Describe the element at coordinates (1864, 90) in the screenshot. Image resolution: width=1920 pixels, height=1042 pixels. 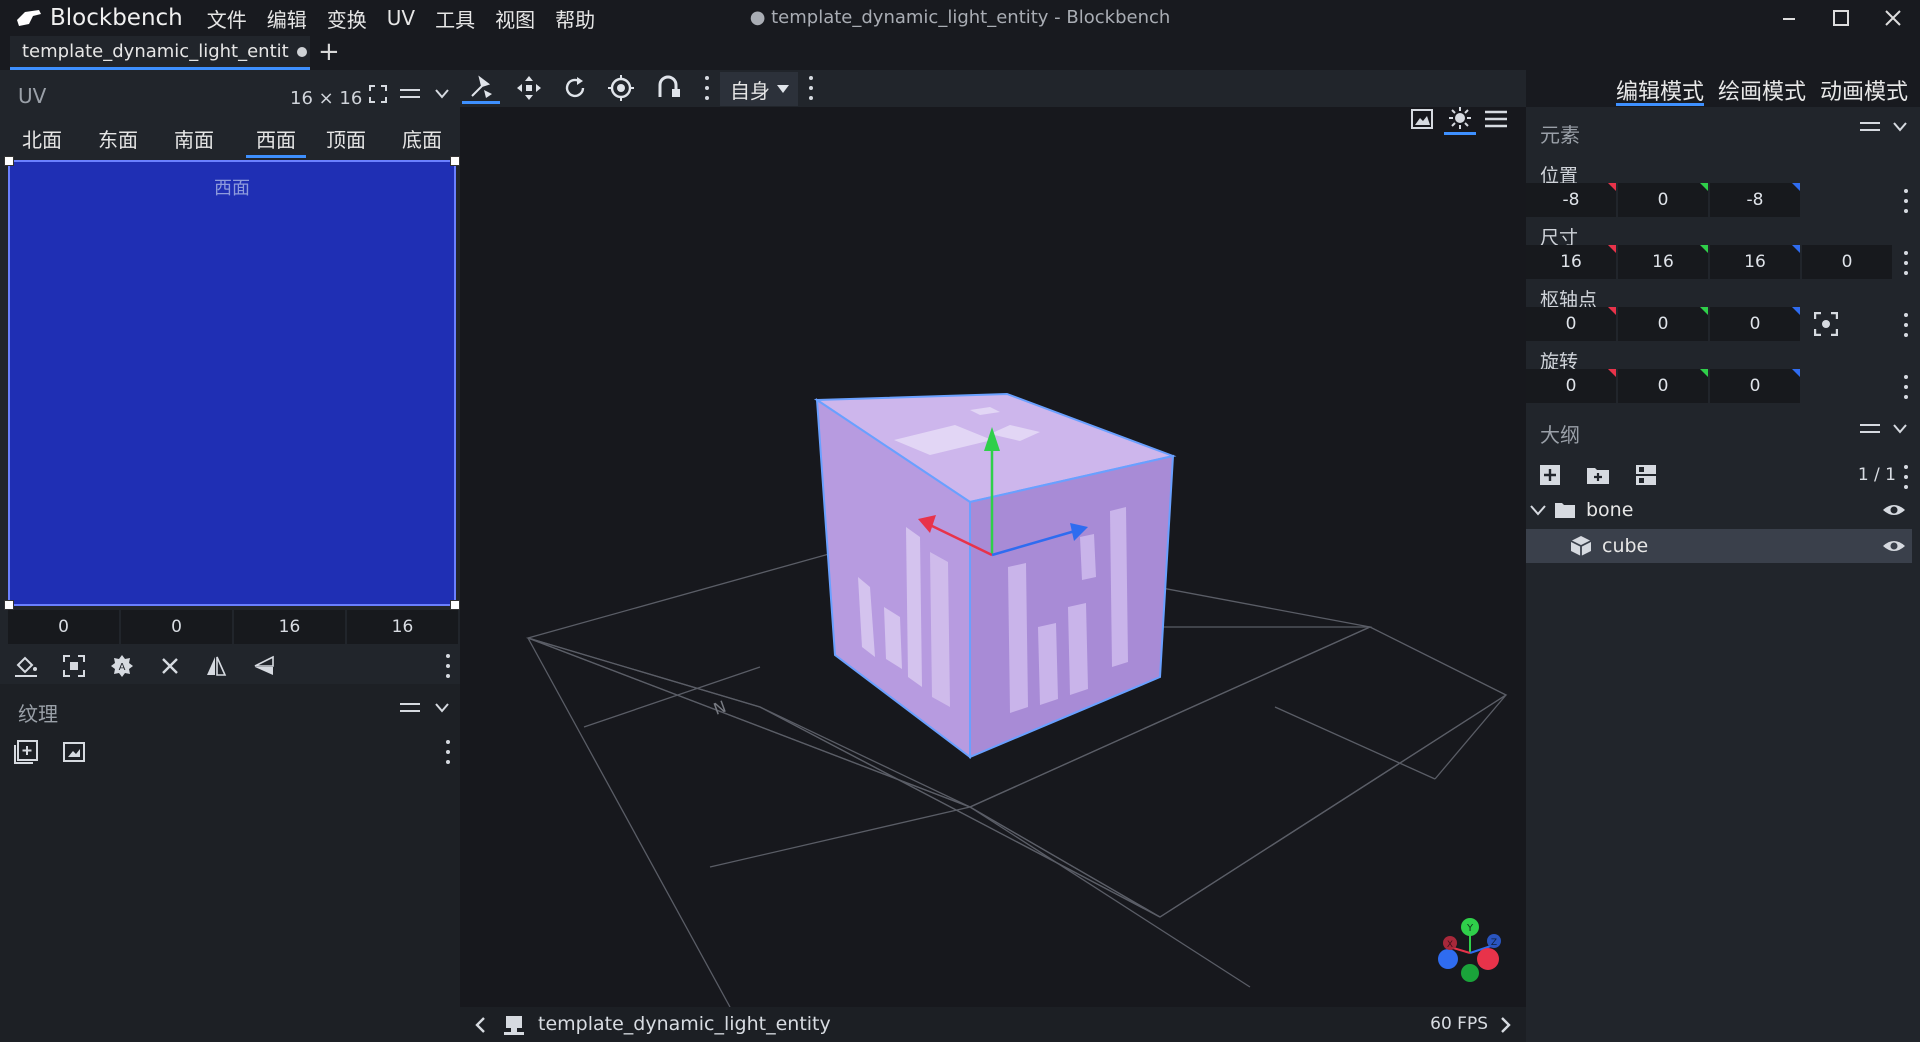
I see `mode-tab-animate: 动画模式` at that location.